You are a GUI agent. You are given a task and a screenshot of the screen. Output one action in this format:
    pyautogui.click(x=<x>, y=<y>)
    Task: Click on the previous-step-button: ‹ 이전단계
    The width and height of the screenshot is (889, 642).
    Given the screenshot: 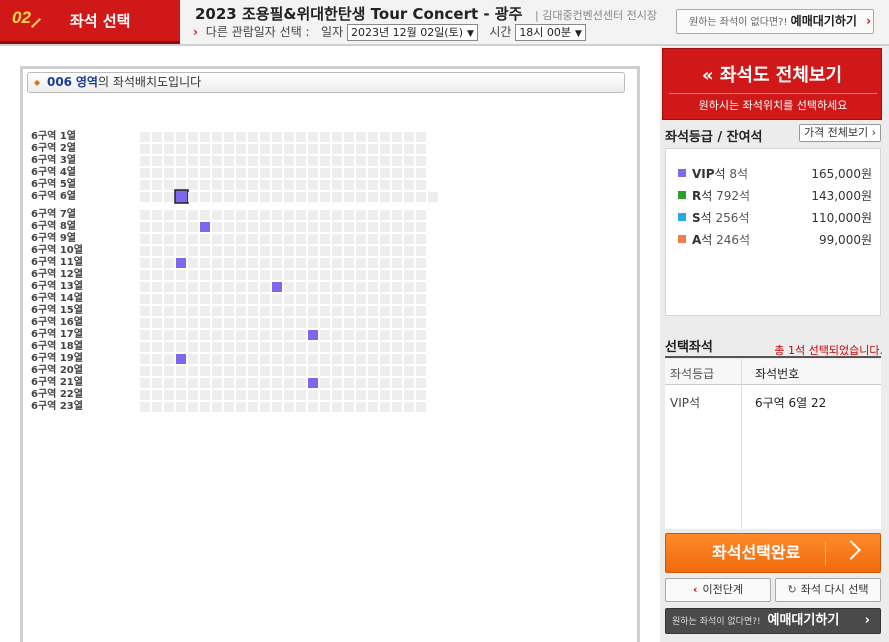 What is the action you would take?
    pyautogui.click(x=718, y=590)
    